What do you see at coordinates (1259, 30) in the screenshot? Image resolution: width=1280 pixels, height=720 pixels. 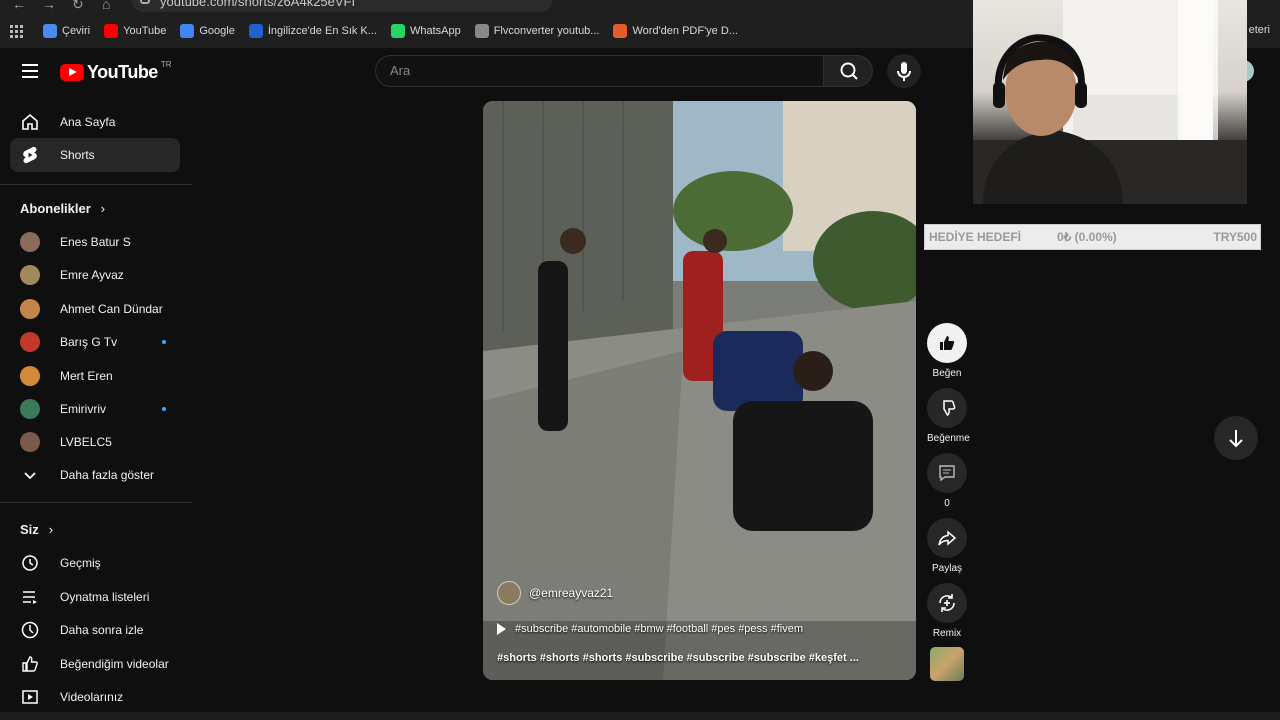 I see `bookmarks-overflow-text: eteri` at bounding box center [1259, 30].